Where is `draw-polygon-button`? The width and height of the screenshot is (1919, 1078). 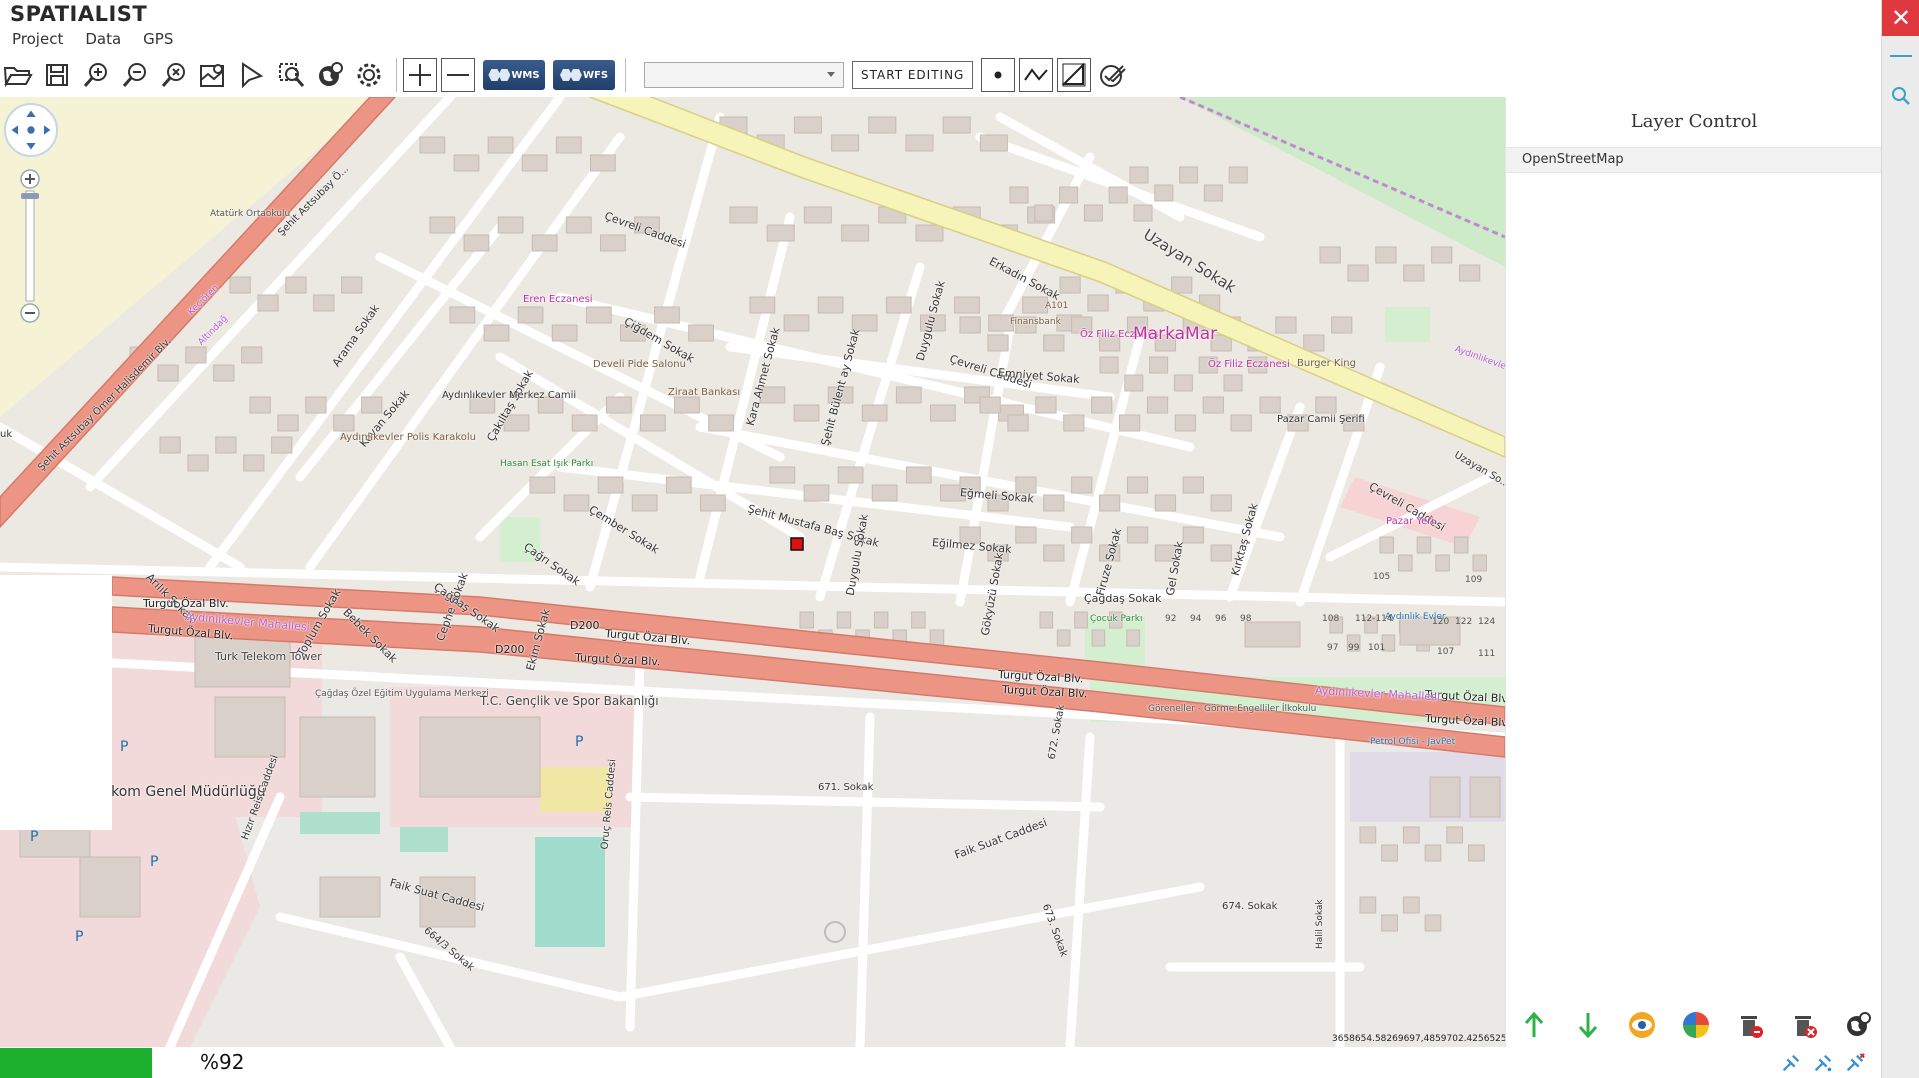 draw-polygon-button is located at coordinates (1074, 75).